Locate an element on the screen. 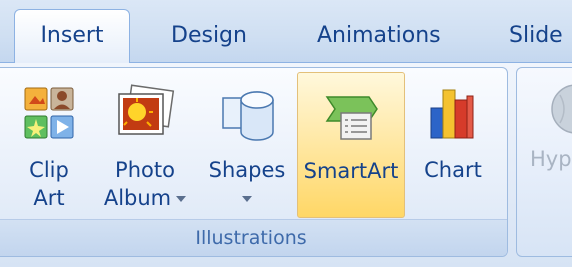  tab-insert: Insert is located at coordinates (72, 36).